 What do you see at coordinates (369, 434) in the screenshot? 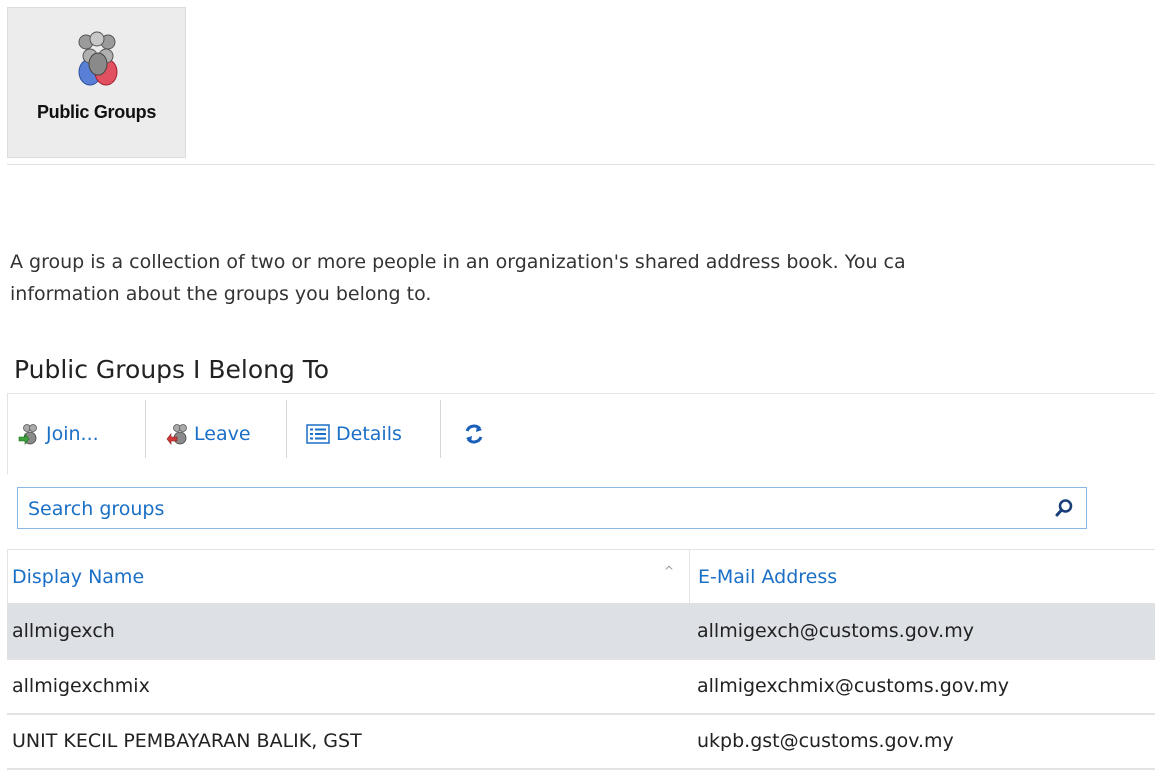
I see `details-label: Details` at bounding box center [369, 434].